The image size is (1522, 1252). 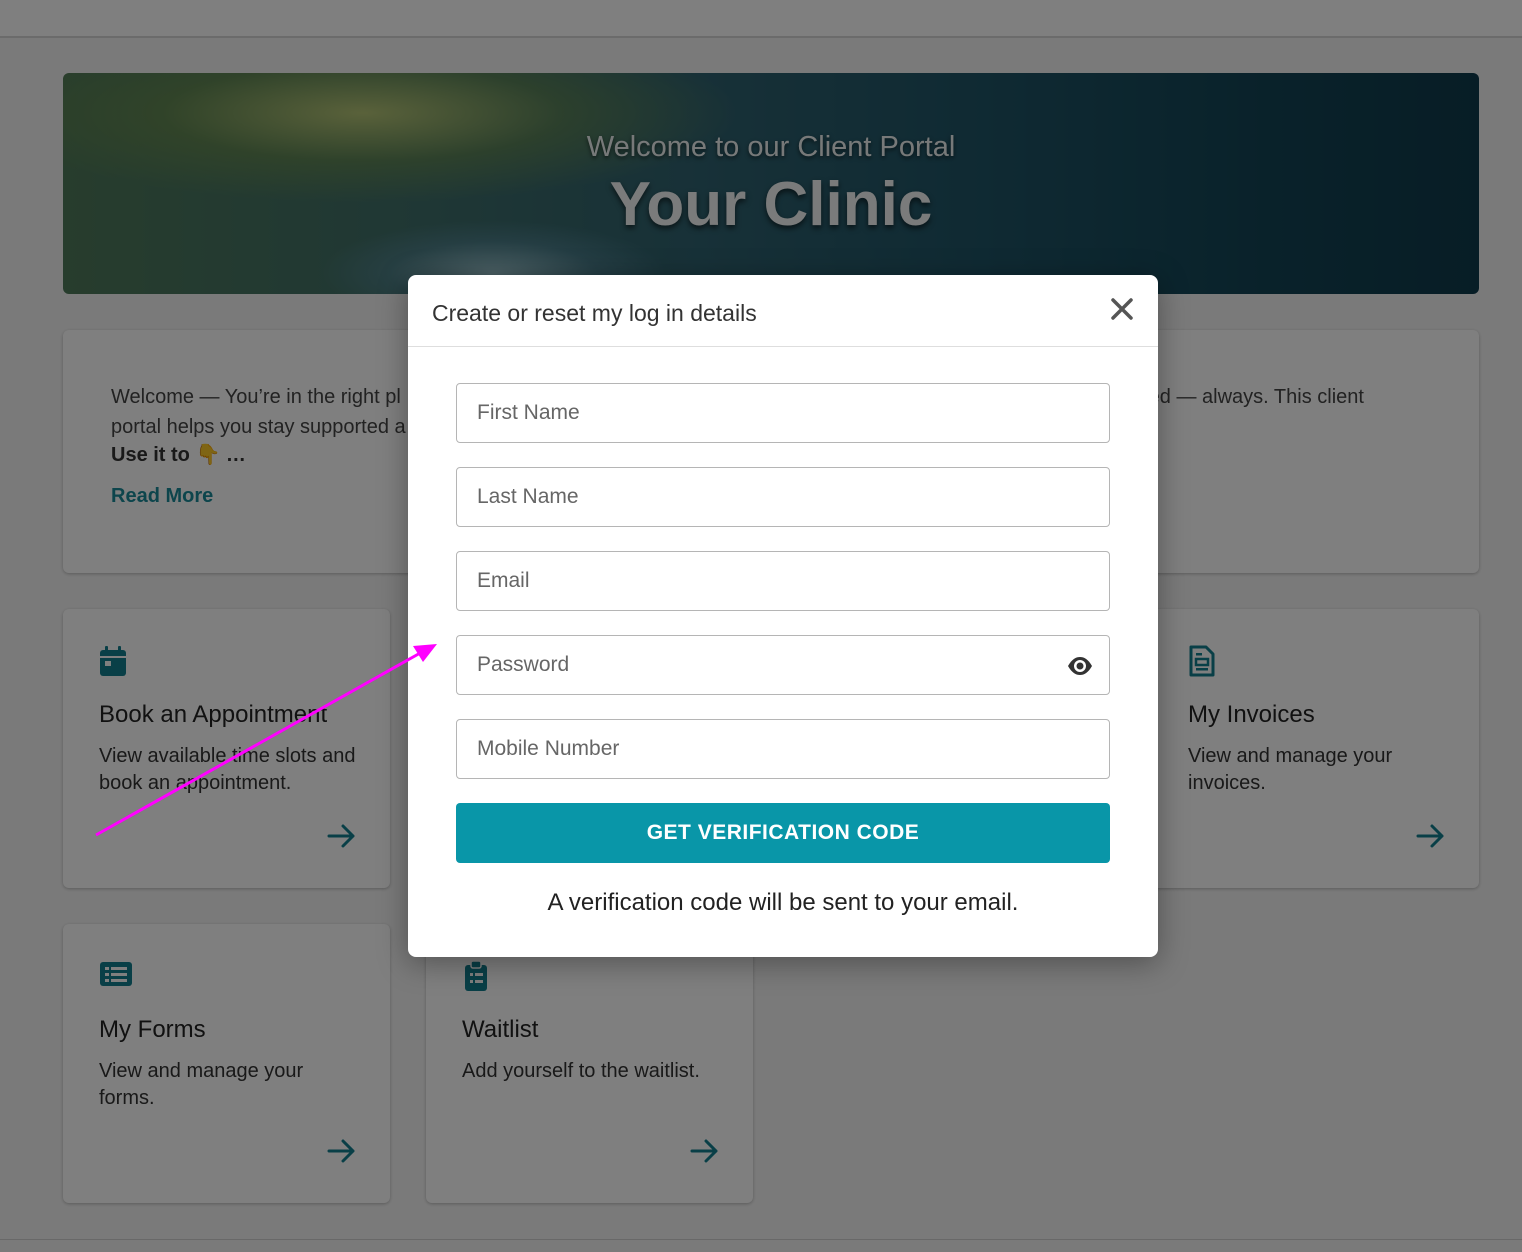 I want to click on modal-header: Create or reset my log in details, so click(x=783, y=311).